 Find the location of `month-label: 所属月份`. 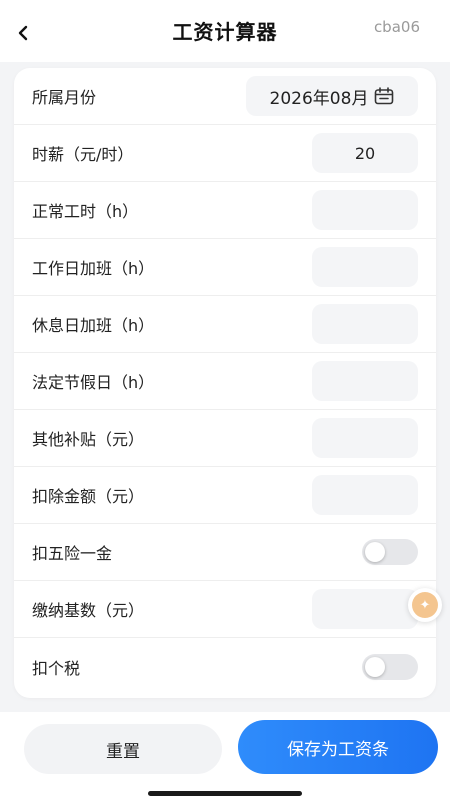

month-label: 所属月份 is located at coordinates (64, 97).